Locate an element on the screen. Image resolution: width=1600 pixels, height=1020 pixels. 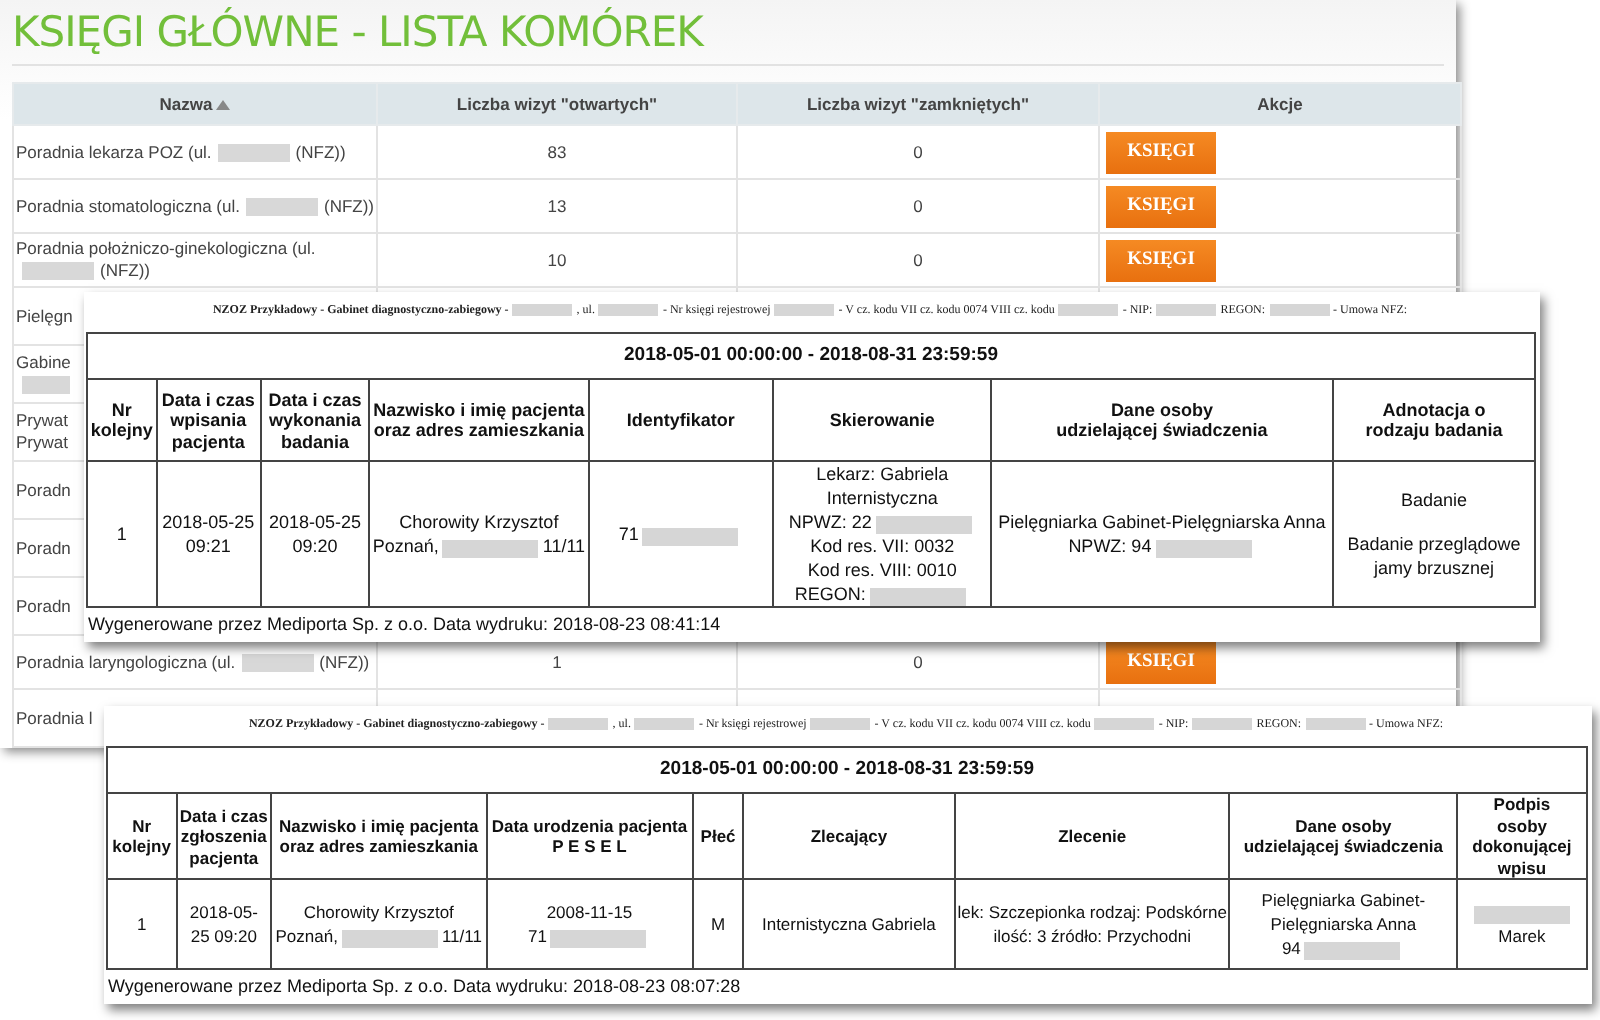
cell-text: 11/11 is located at coordinates (564, 546).